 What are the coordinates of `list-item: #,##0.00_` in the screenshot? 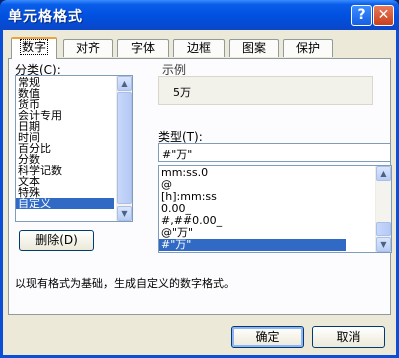 It's located at (275, 221).